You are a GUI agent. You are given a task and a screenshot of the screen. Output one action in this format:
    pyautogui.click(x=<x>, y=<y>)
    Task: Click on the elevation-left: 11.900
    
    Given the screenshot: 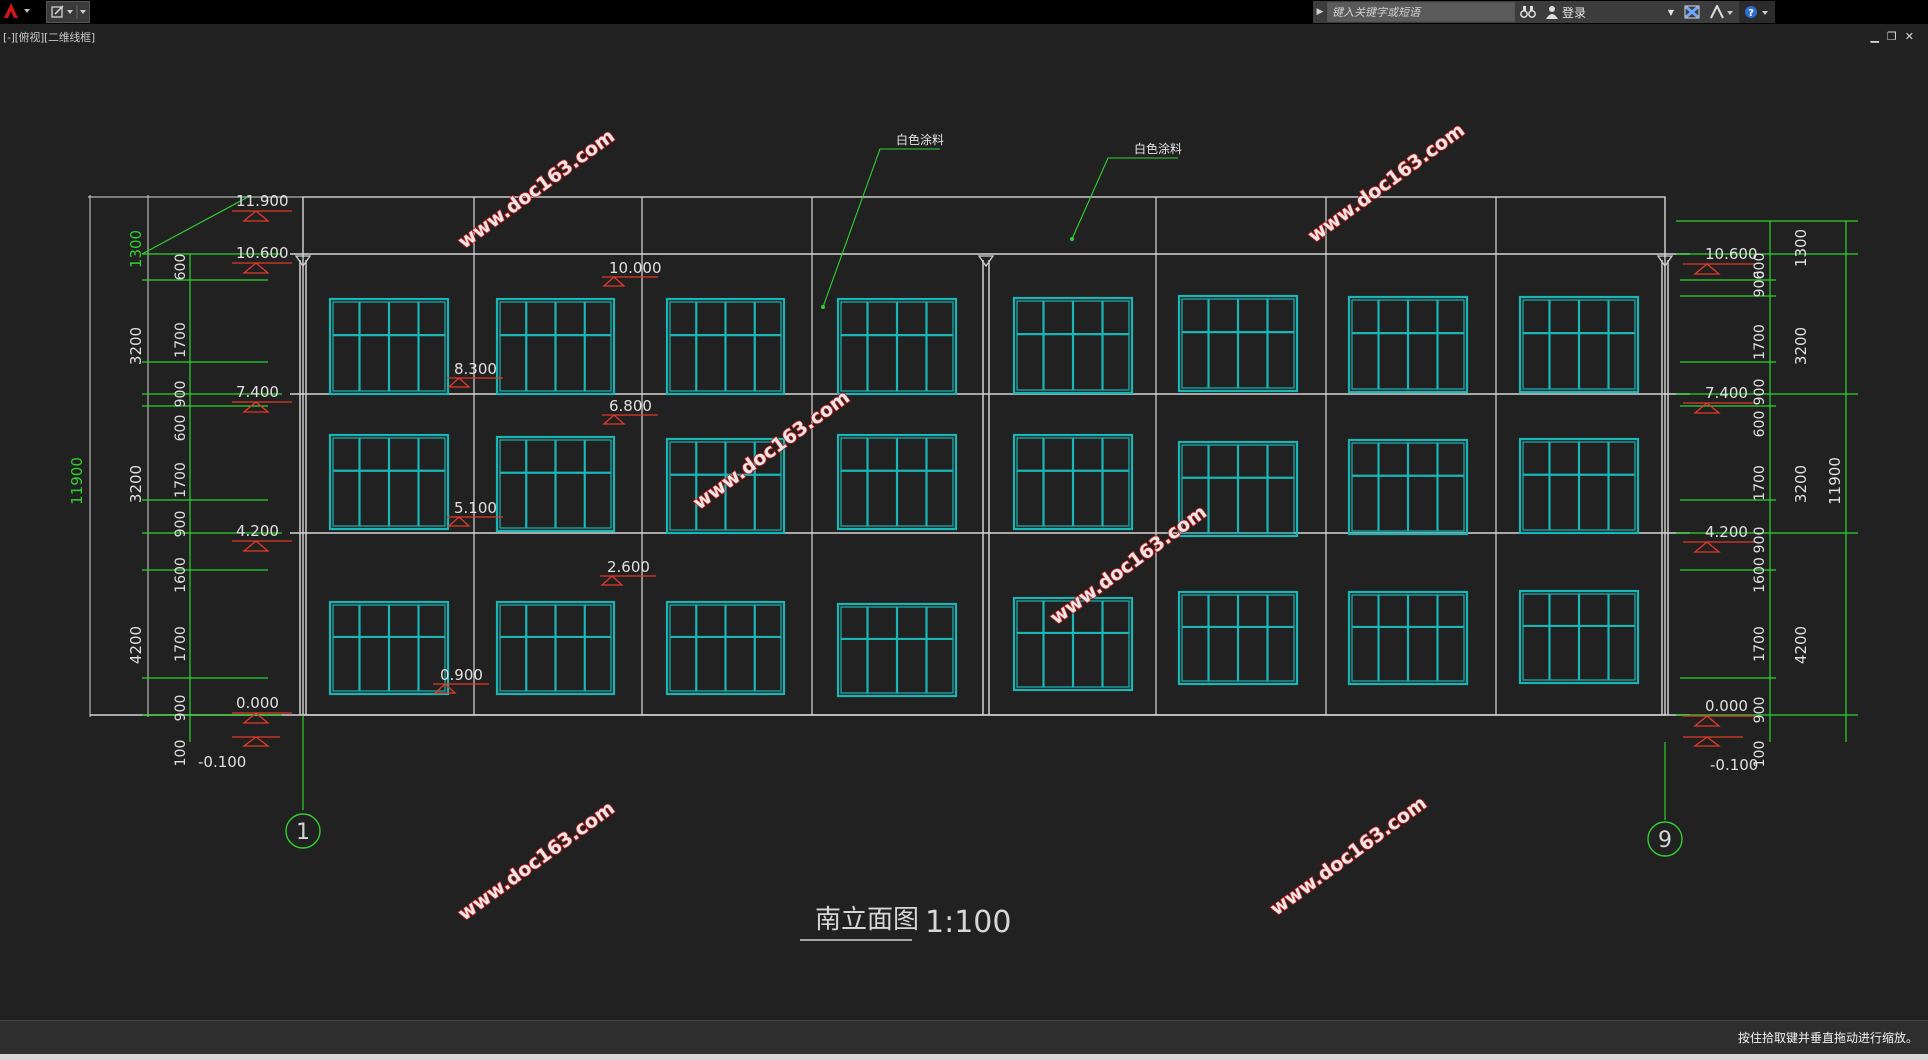 What is the action you would take?
    pyautogui.click(x=262, y=207)
    